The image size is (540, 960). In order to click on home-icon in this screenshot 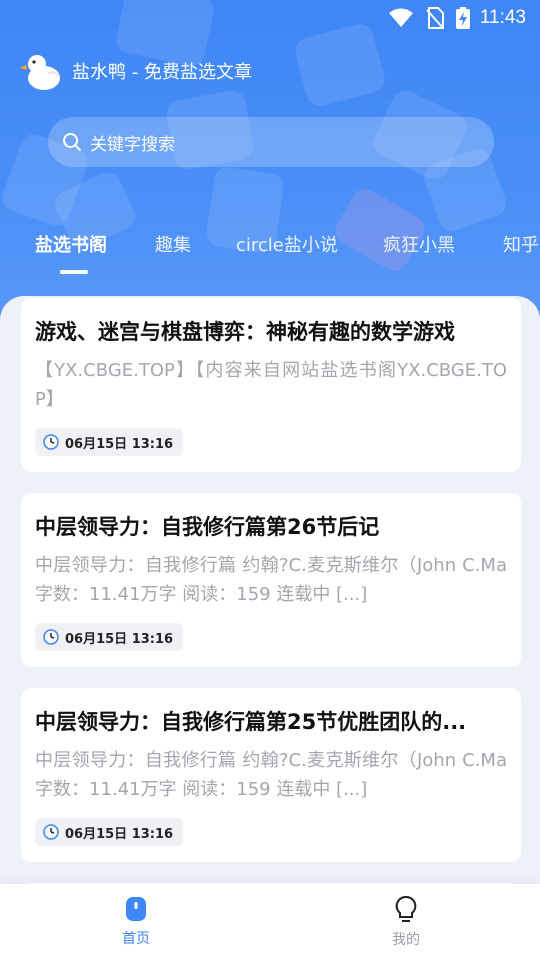, I will do `click(136, 909)`.